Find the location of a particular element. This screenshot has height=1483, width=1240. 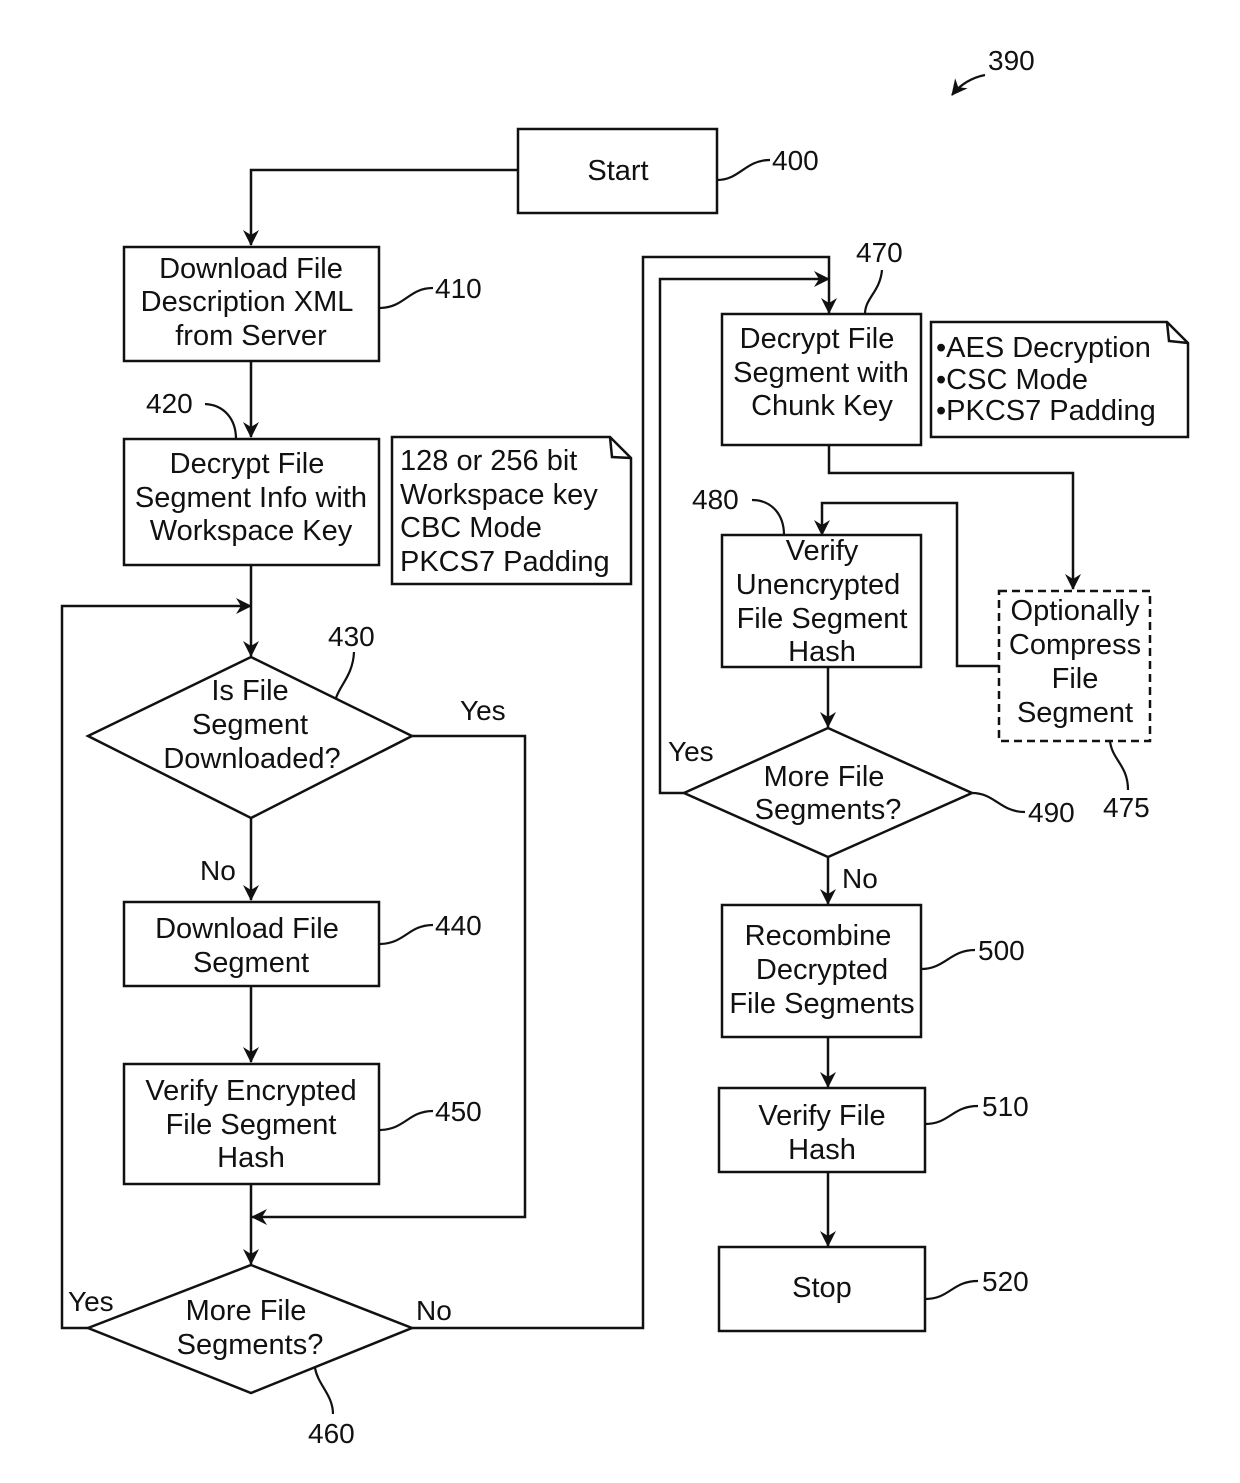

ref-490: 490 is located at coordinates (1051, 812).